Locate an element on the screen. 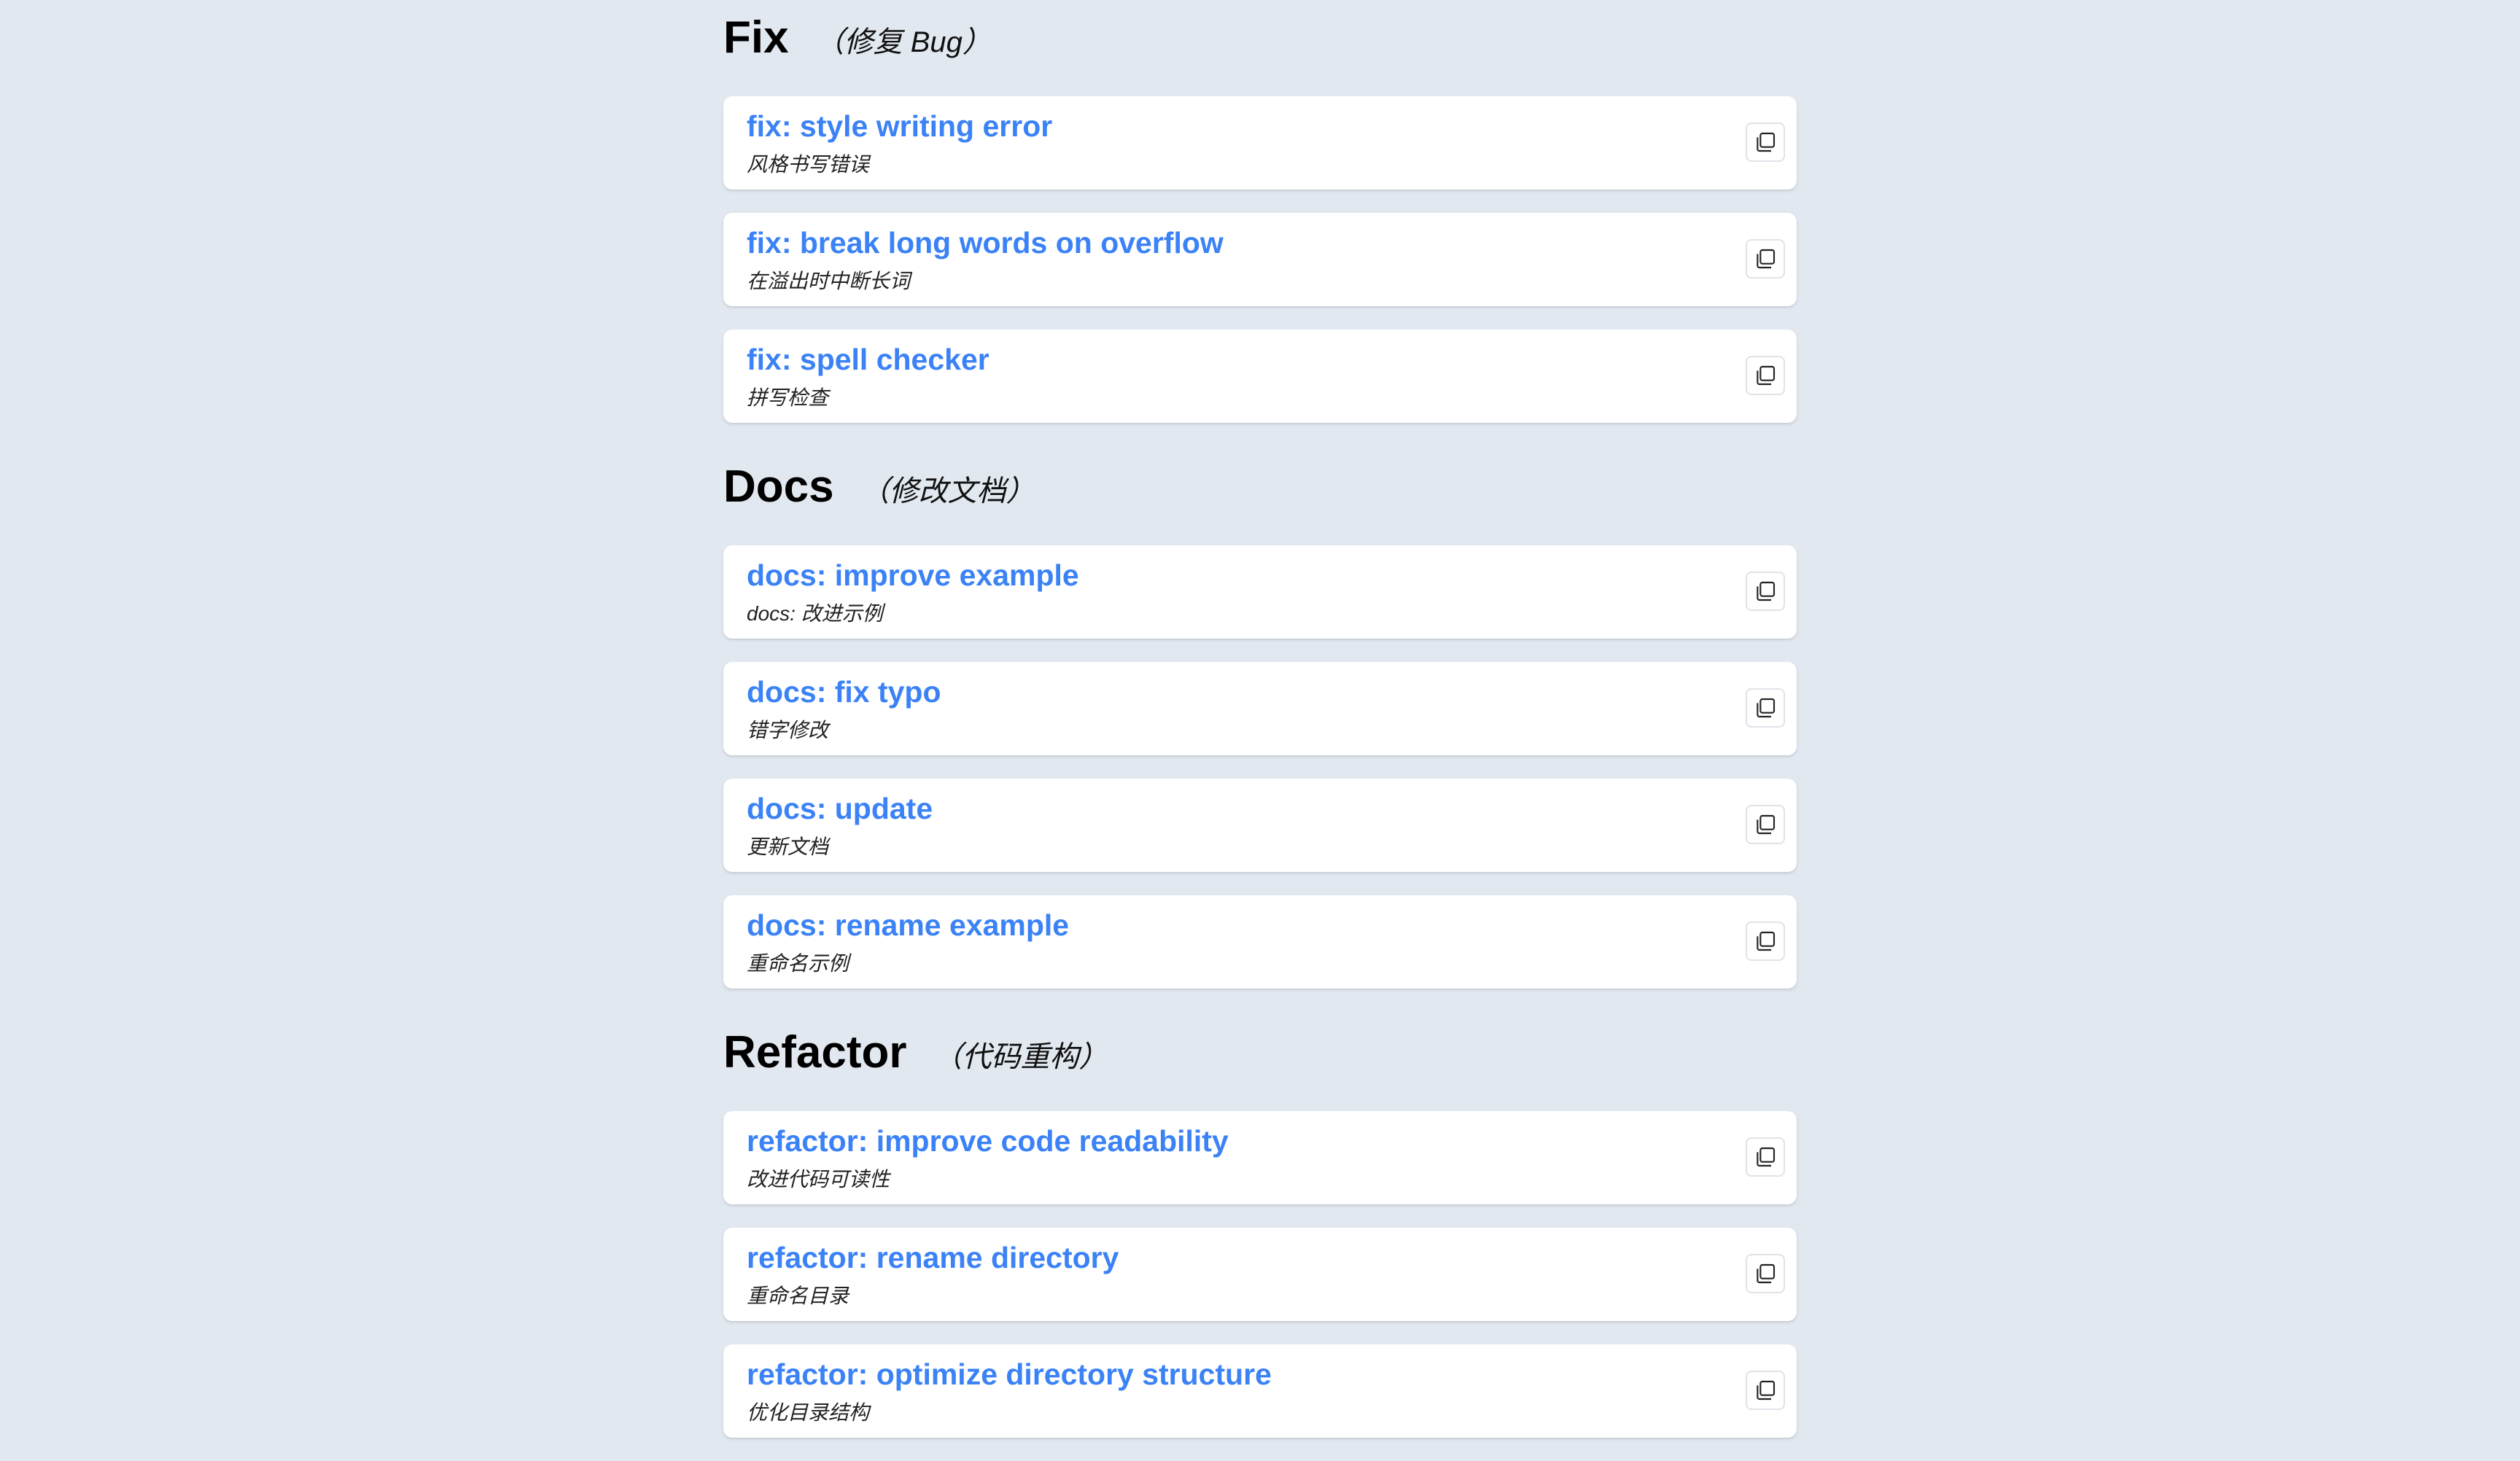 The image size is (2520, 1461). commit-card: docs: update 更新文档 is located at coordinates (1260, 825).